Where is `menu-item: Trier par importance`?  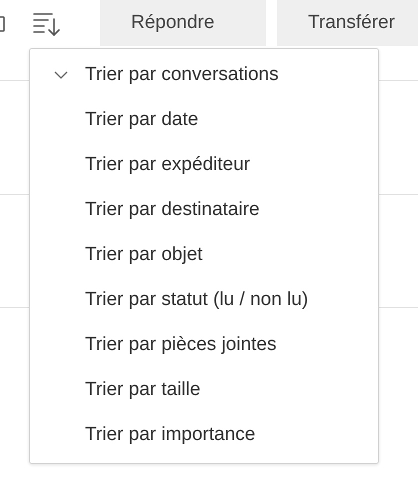
menu-item: Trier par importance is located at coordinates (204, 434).